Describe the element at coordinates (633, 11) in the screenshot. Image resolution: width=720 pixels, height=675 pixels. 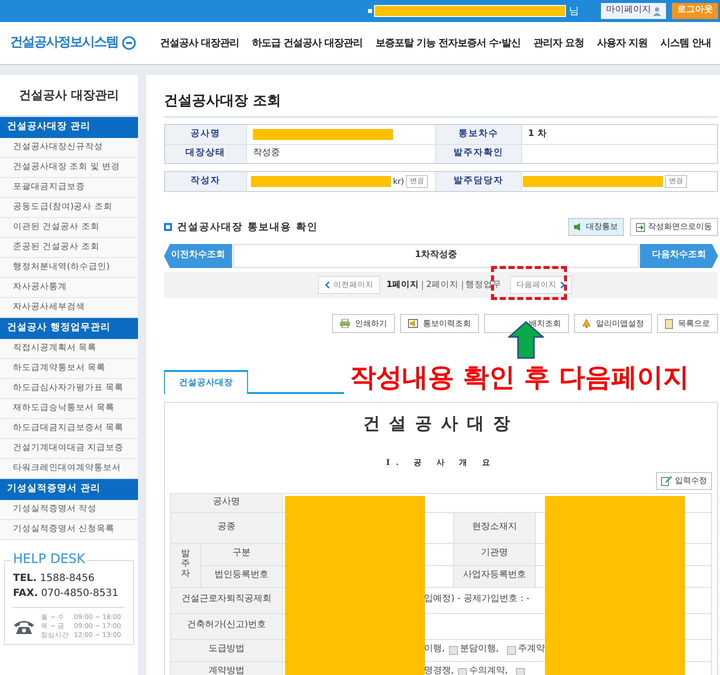
I see `mypage-button: 마이페이지` at that location.